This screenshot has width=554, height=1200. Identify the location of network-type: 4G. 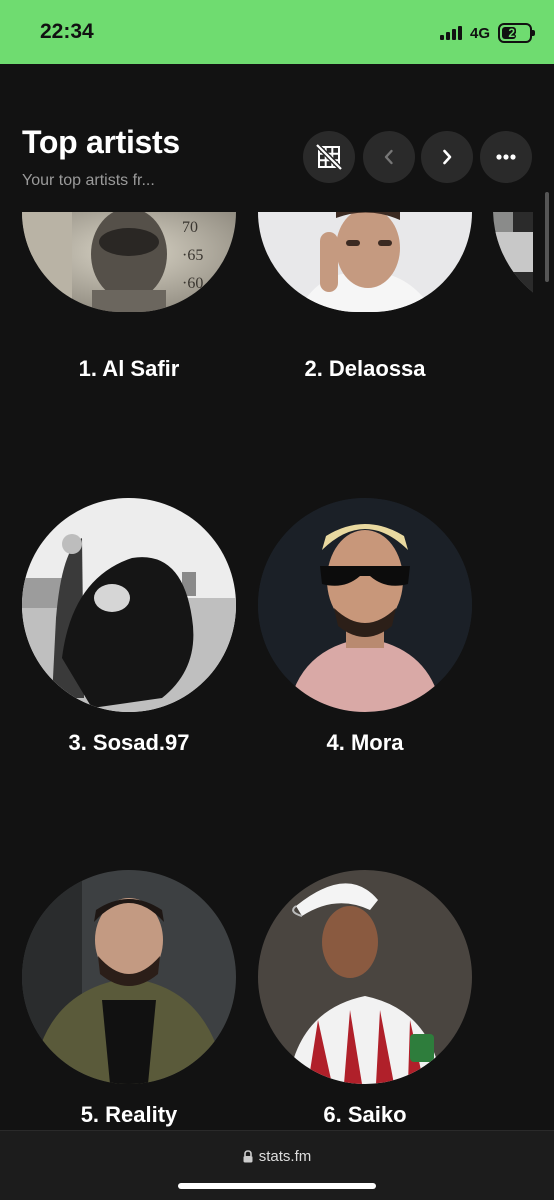
(479, 33).